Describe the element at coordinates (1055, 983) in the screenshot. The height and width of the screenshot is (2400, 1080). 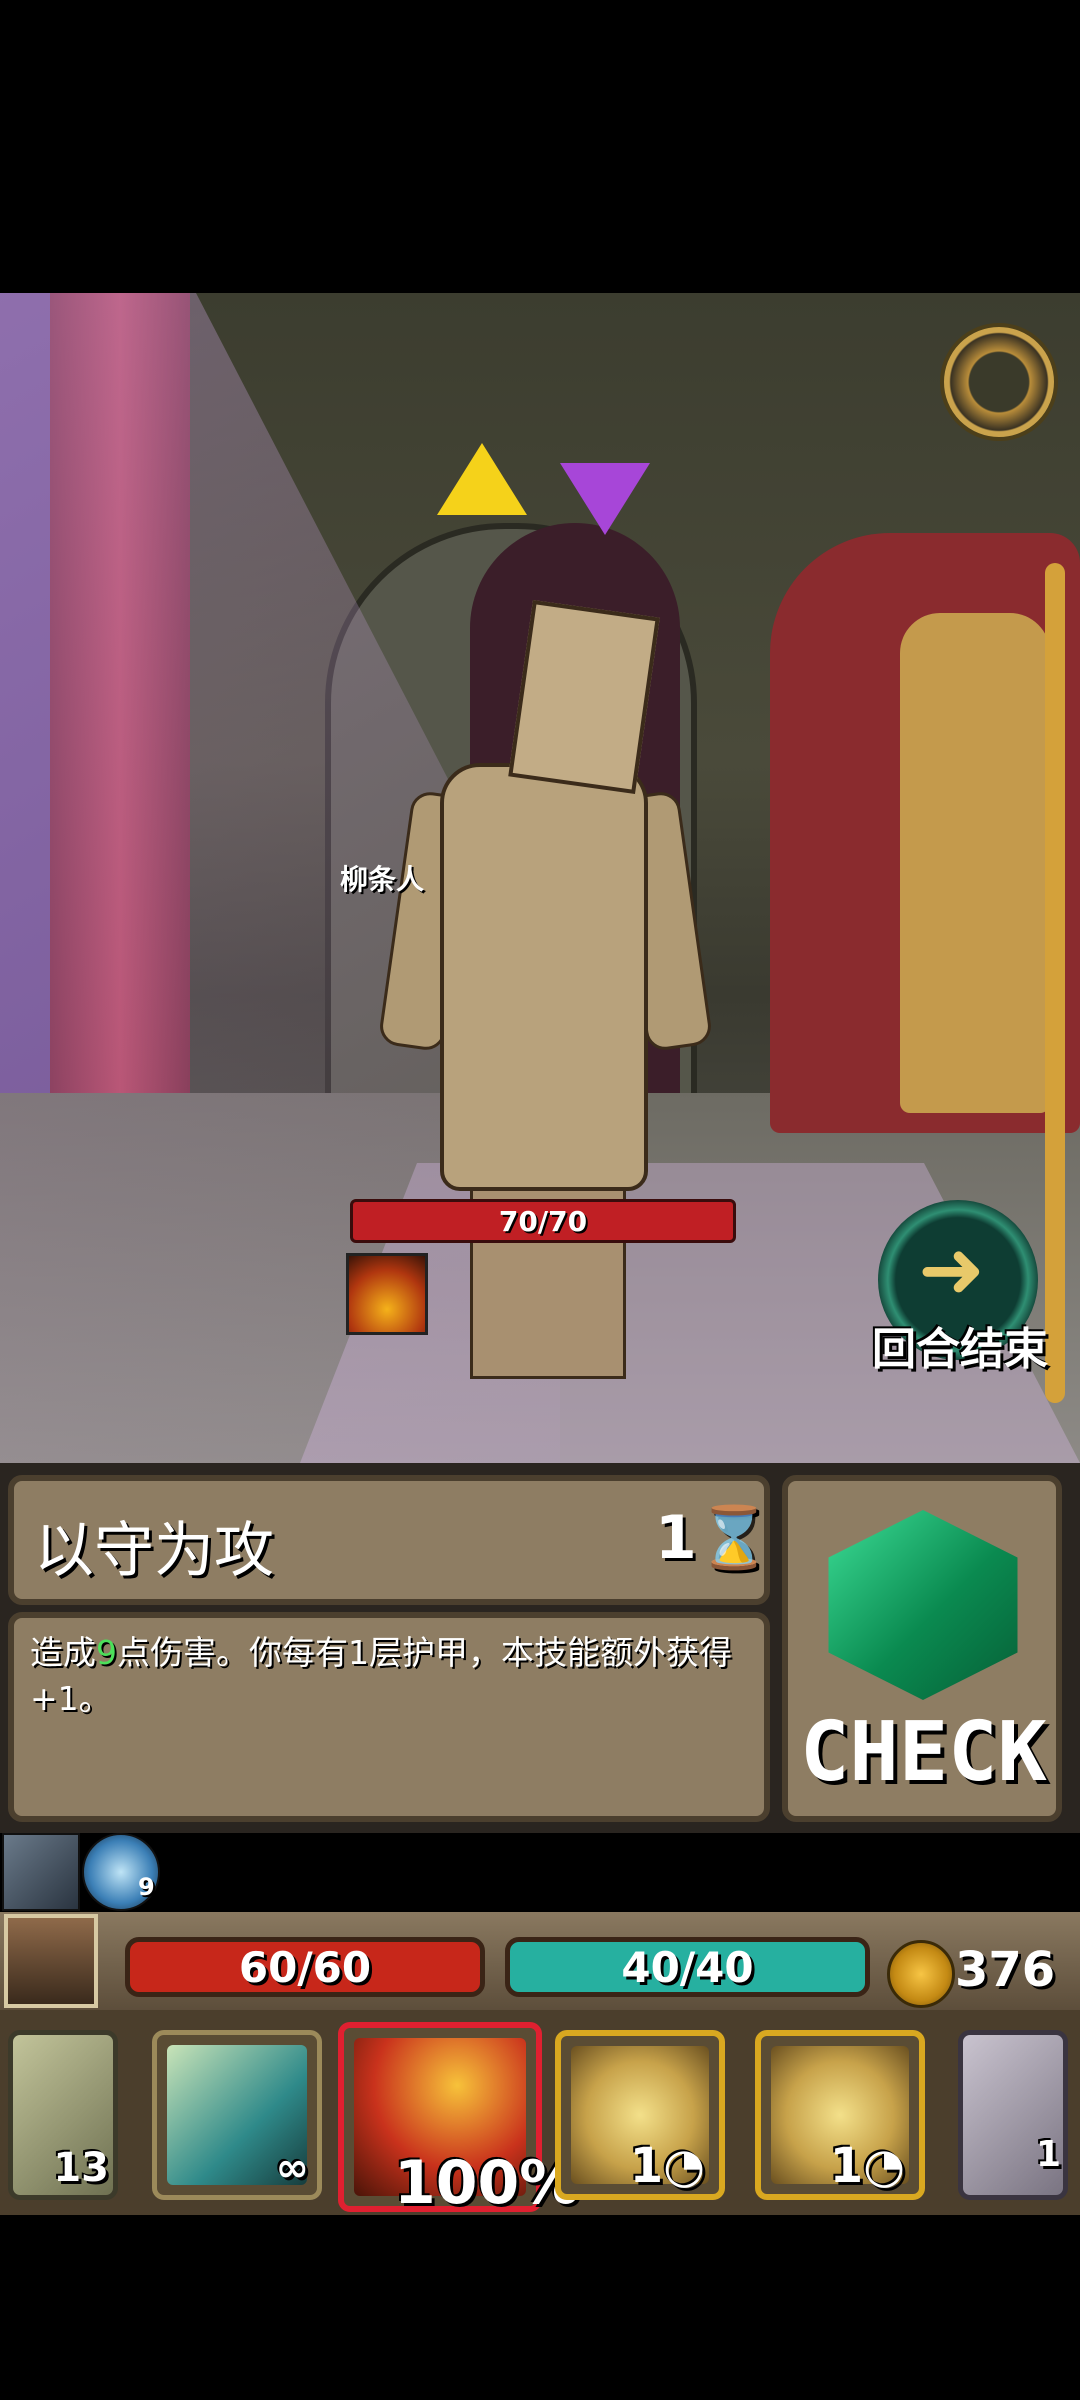
I see `scene-coat-rack` at that location.